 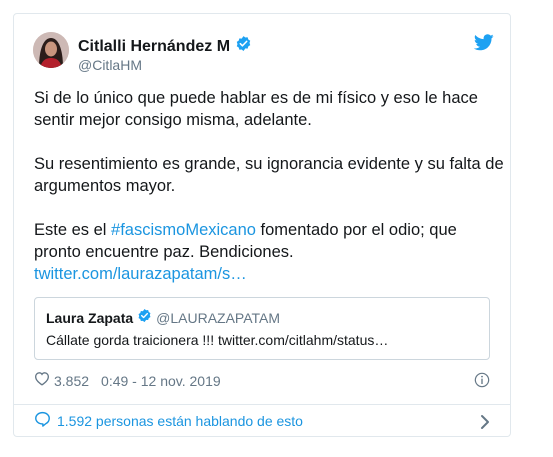 What do you see at coordinates (90, 317) in the screenshot?
I see `quoted-author-name: Laura Zapata` at bounding box center [90, 317].